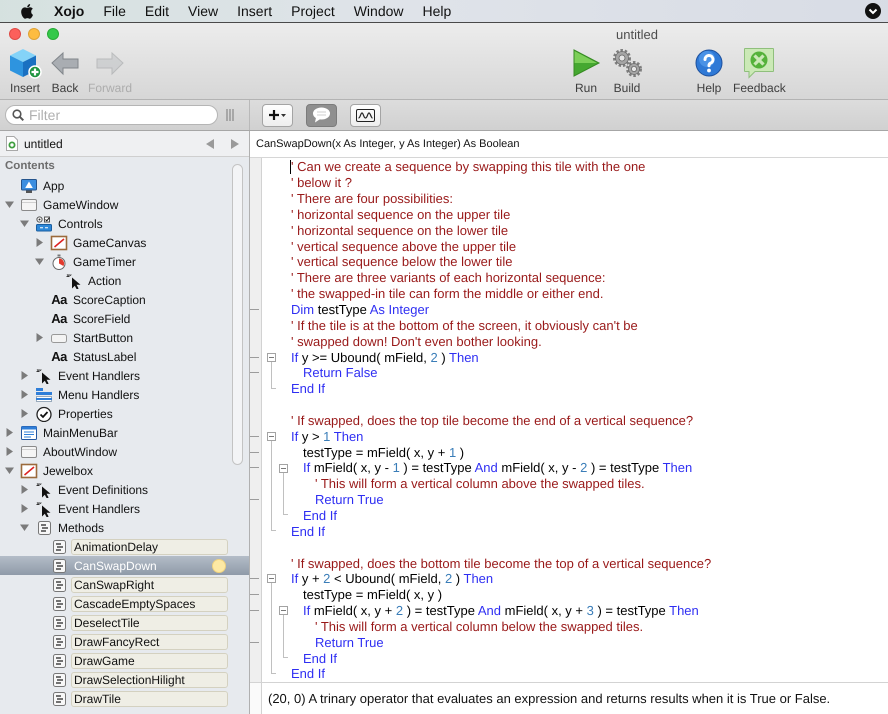 The height and width of the screenshot is (714, 888). I want to click on menubar-icon, so click(29, 432).